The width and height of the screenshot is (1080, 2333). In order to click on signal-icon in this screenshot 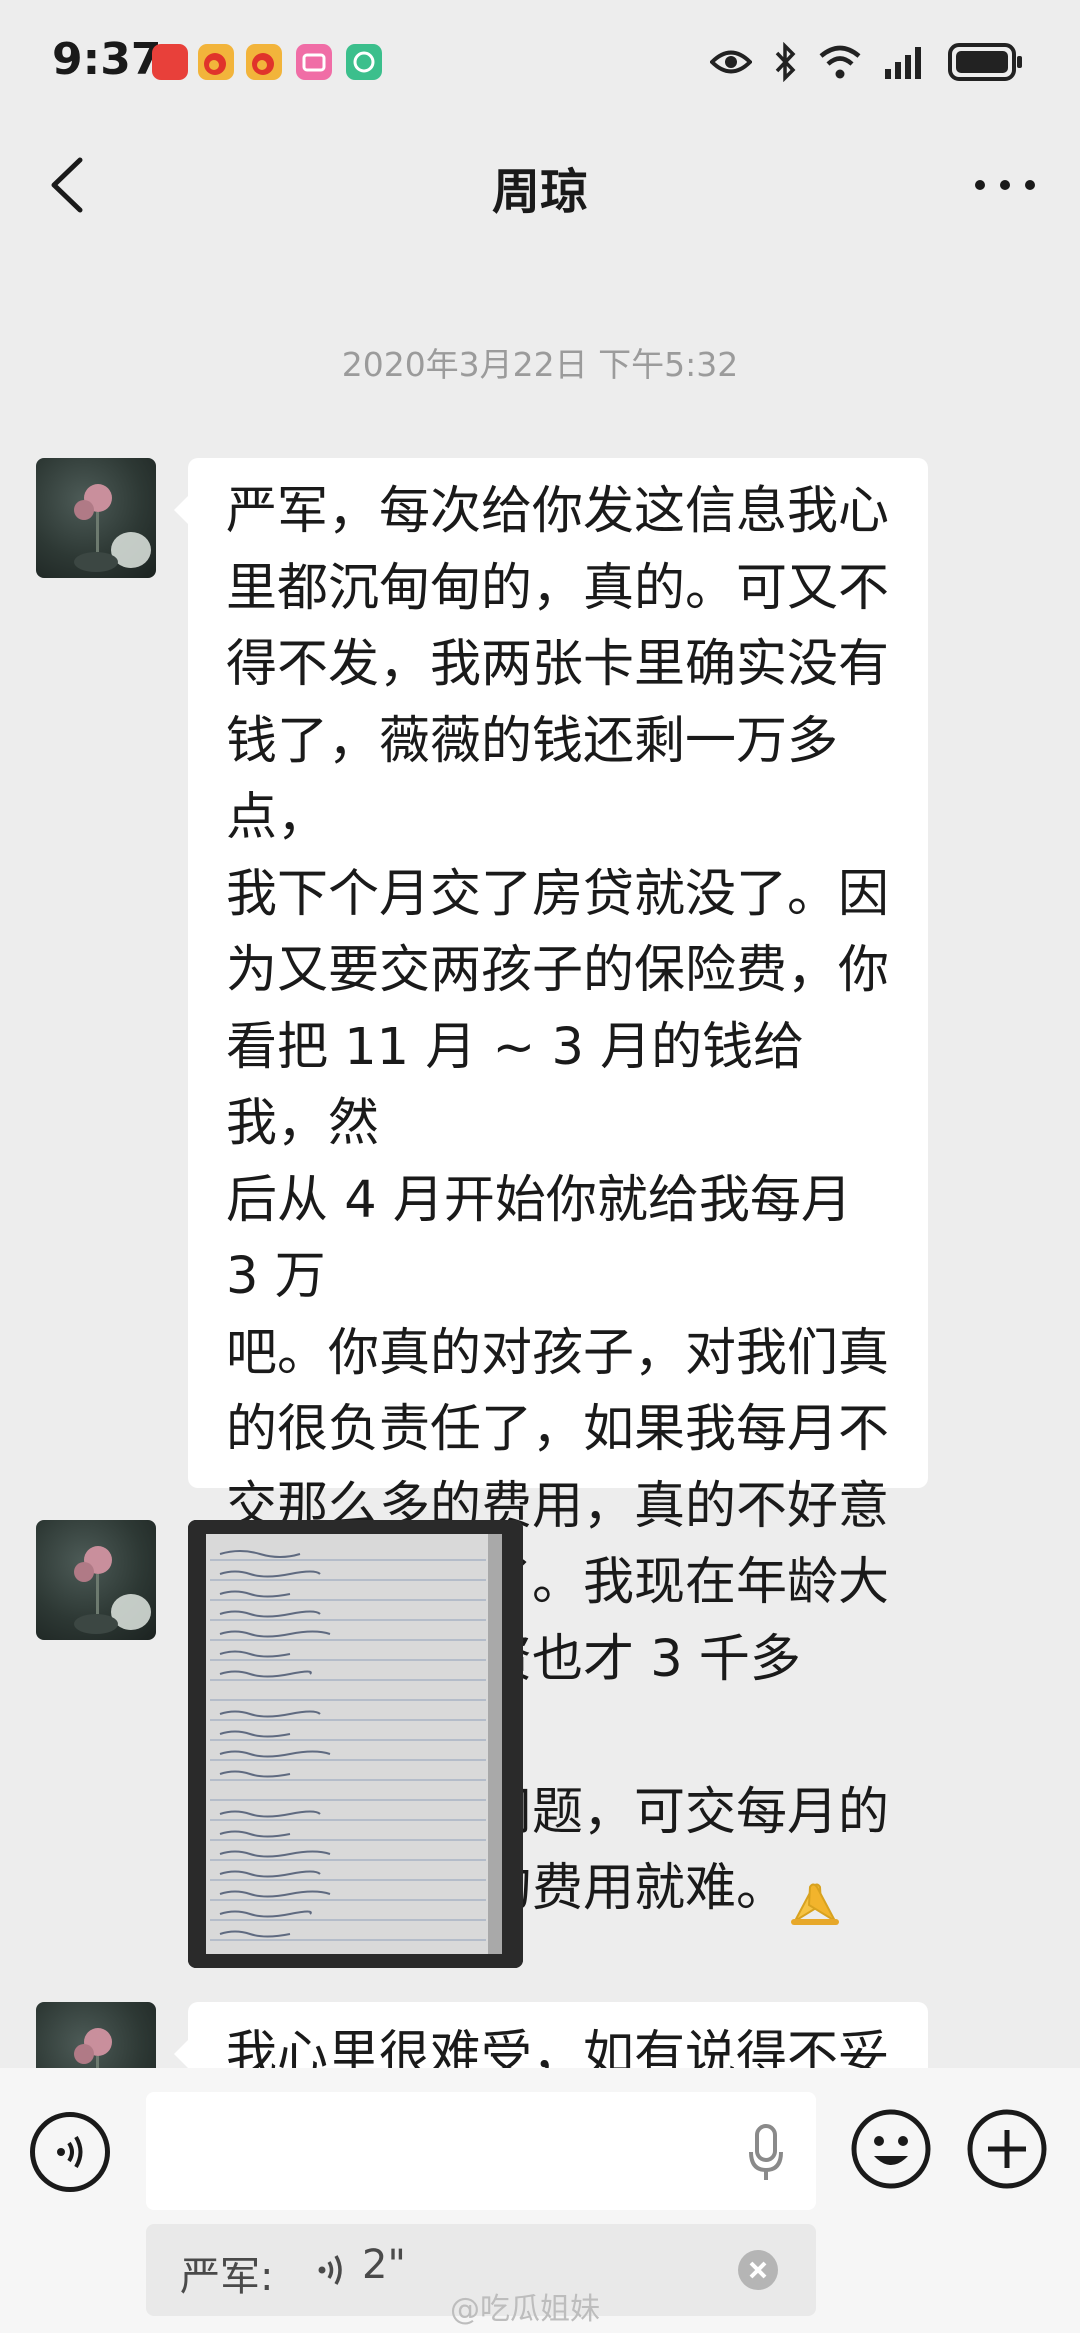, I will do `click(903, 63)`.